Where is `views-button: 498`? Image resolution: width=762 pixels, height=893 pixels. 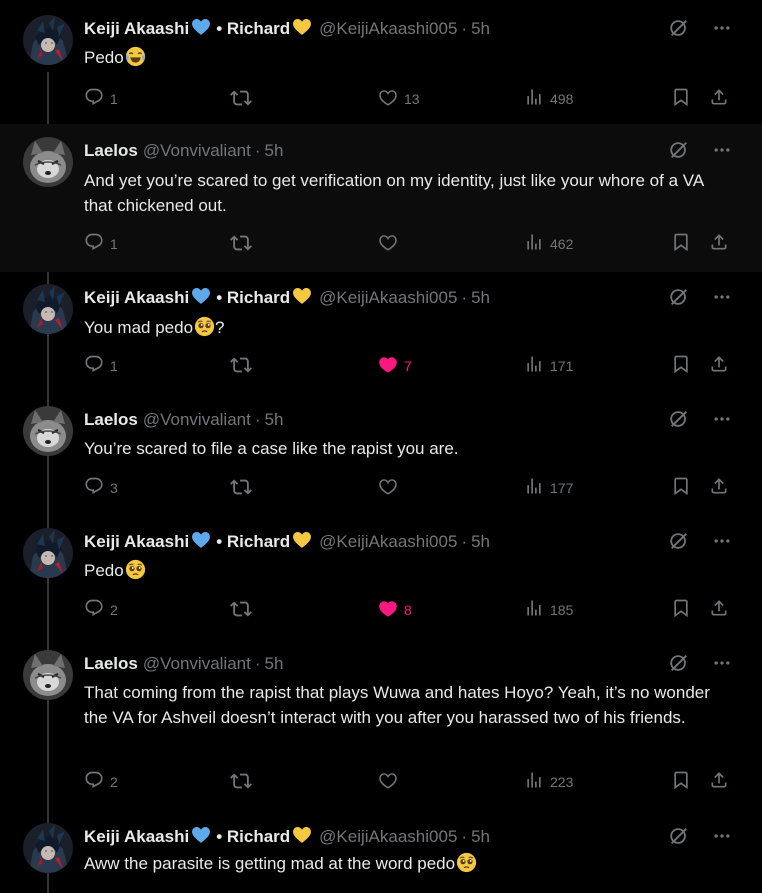
views-button: 498 is located at coordinates (548, 98).